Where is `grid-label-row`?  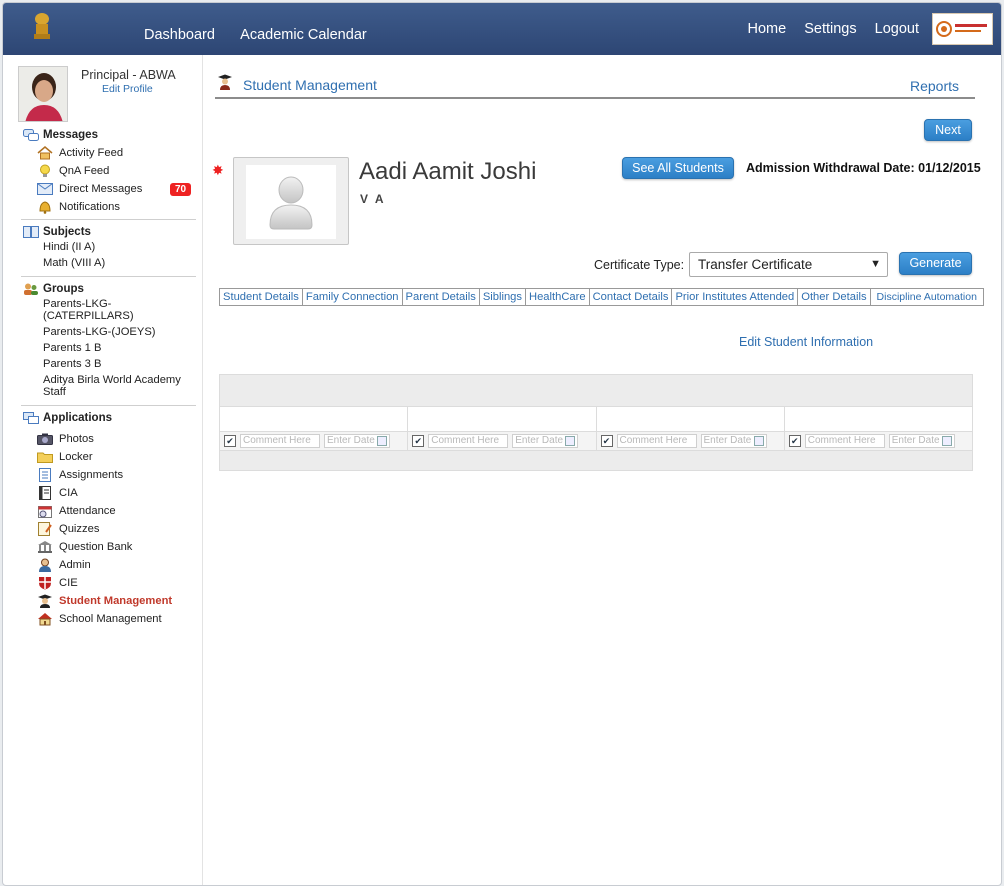 grid-label-row is located at coordinates (596, 419).